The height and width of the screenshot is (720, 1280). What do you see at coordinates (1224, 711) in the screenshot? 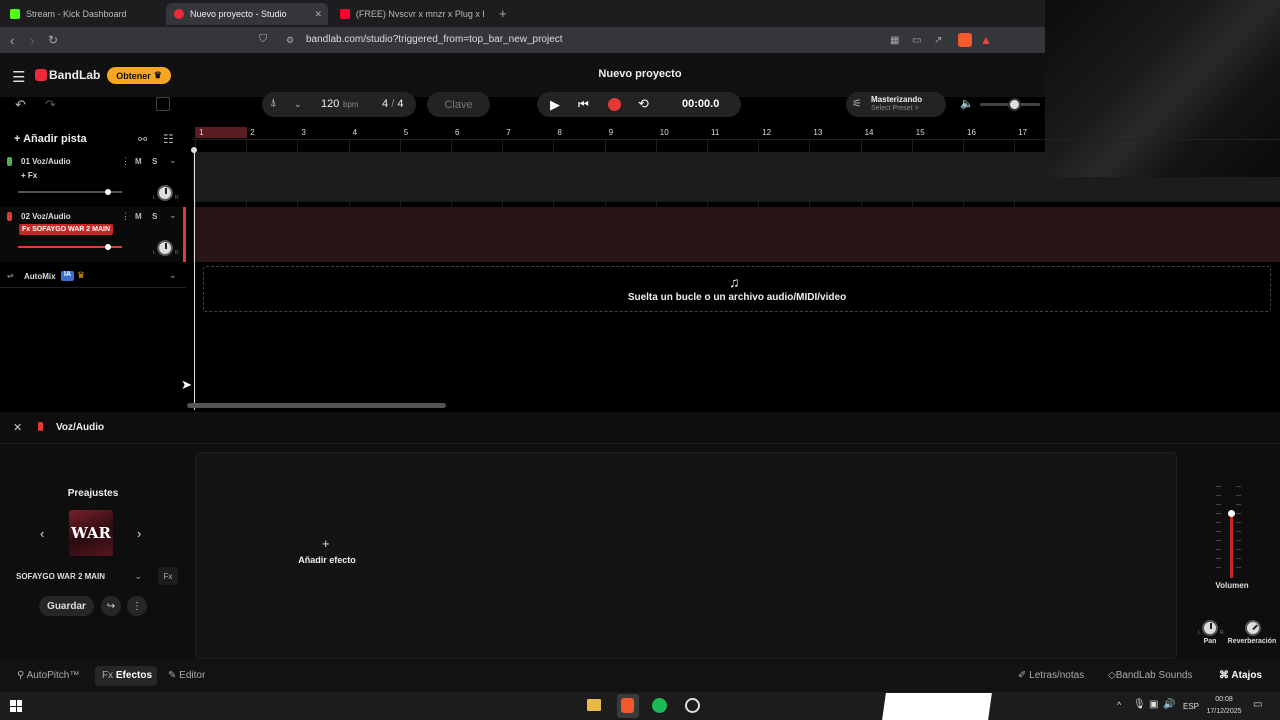
I see `clock-date: 17/12/2025` at bounding box center [1224, 711].